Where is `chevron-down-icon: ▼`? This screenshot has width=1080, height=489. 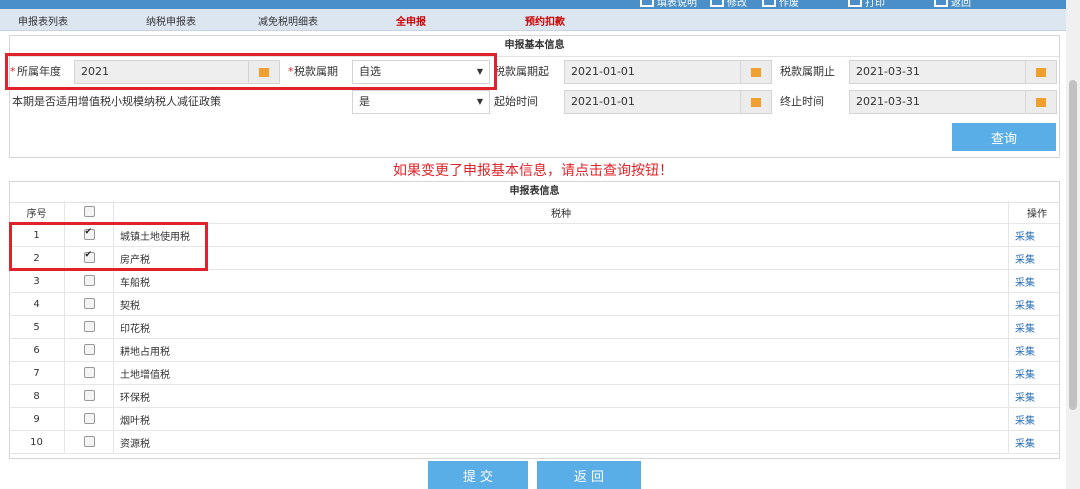
chevron-down-icon: ▼ is located at coordinates (479, 101).